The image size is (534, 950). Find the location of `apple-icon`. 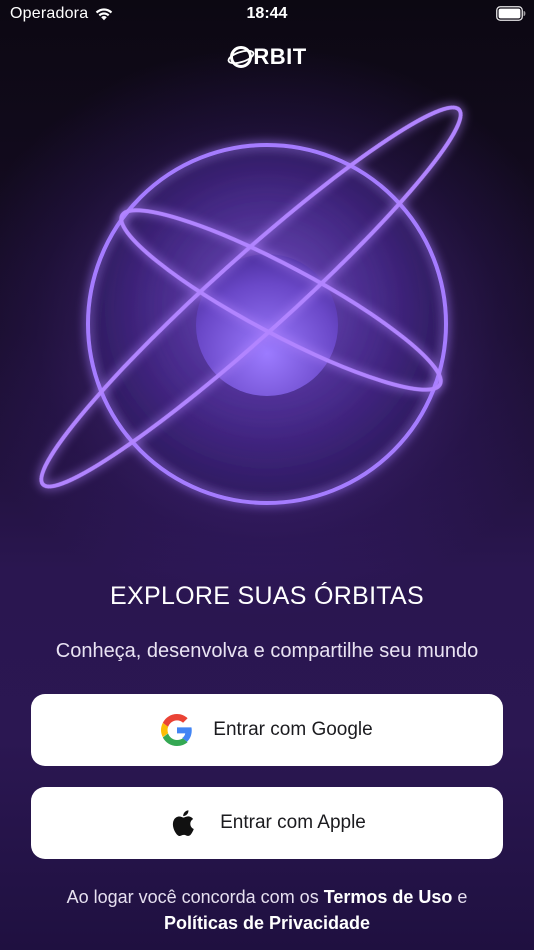

apple-icon is located at coordinates (183, 823).